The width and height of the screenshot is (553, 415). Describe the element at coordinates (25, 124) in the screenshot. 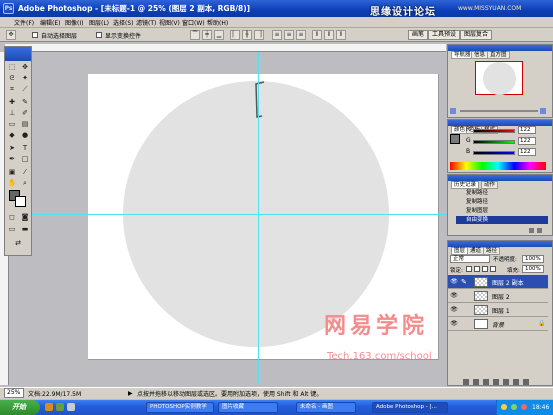

I see `gradient-tool-icon: ▤` at that location.